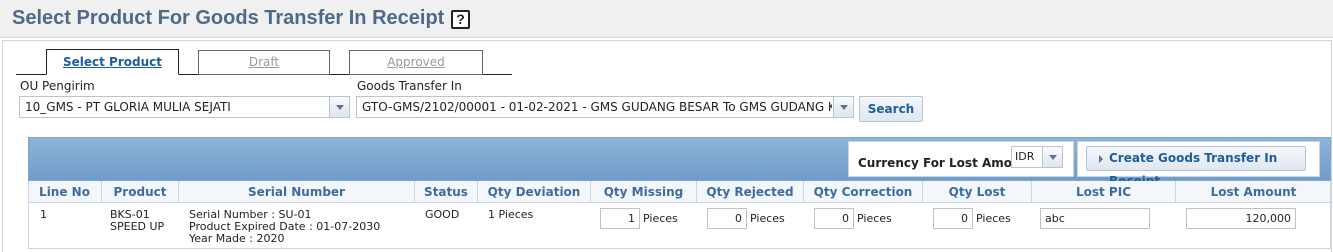 Image resolution: width=1333 pixels, height=252 pixels. I want to click on column-header: Qty Deviation, so click(534, 192).